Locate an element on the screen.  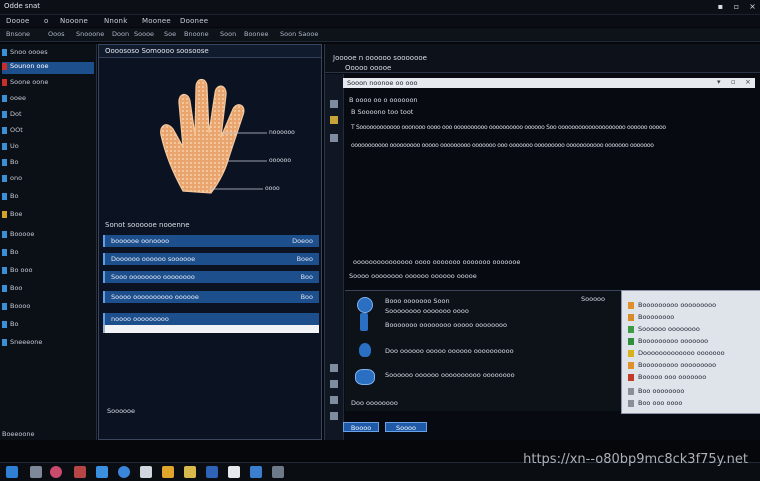
secondary-button: Soooo is located at coordinates (406, 427).